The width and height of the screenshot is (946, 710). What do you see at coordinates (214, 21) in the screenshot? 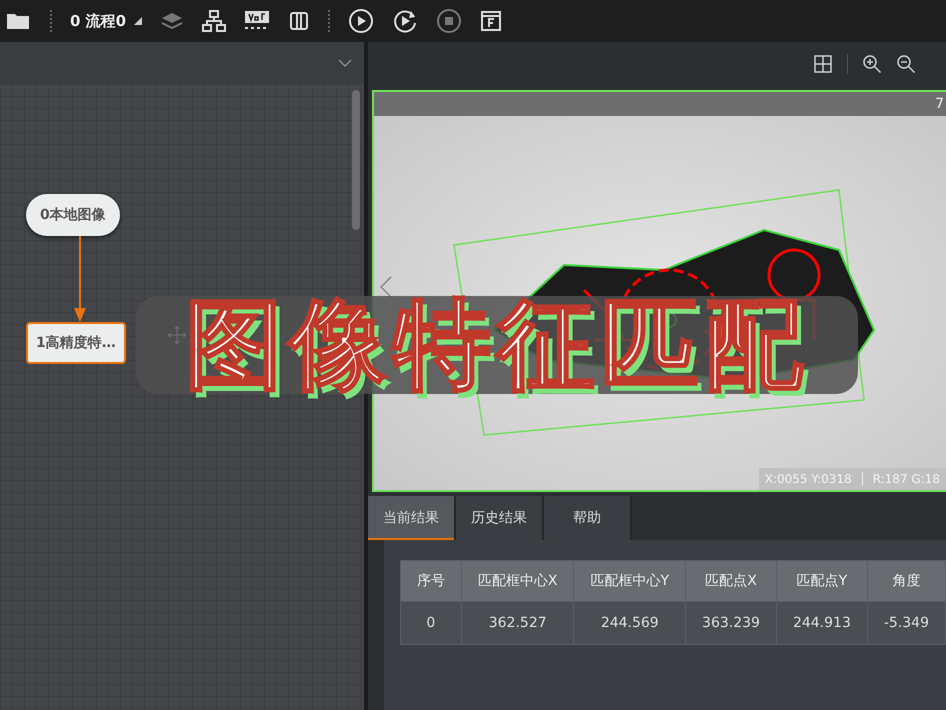
I see `hierarchy-icon` at bounding box center [214, 21].